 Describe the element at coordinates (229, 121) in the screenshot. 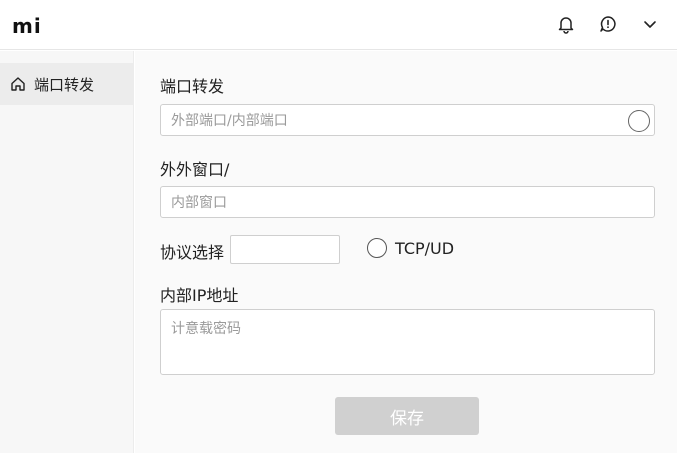

I see `port-forward-placeholder: 外部端口/内部端口` at that location.